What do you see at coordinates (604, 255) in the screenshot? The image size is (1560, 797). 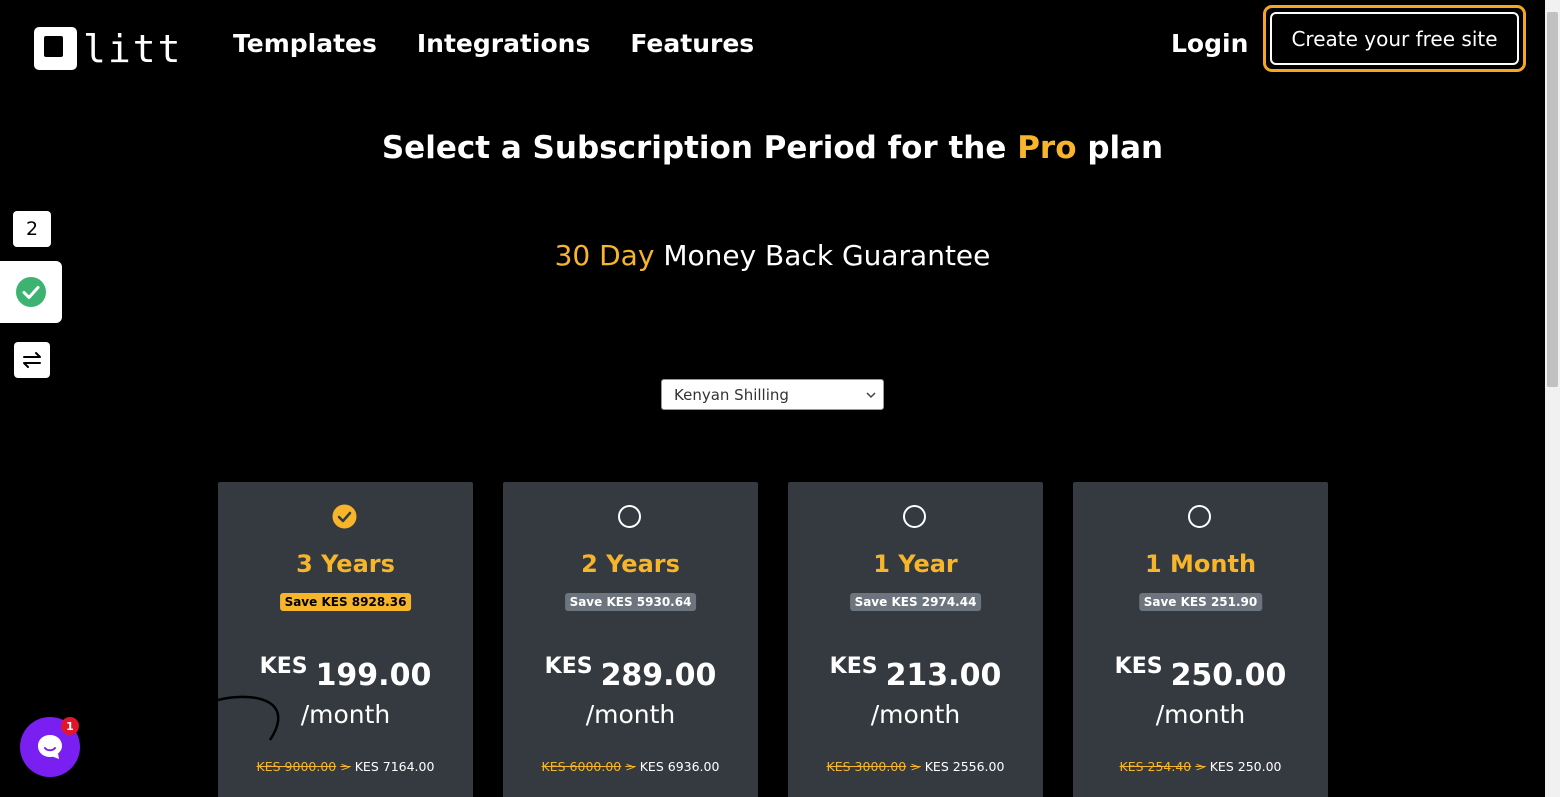 I see `guarantee-days: 30 Day` at bounding box center [604, 255].